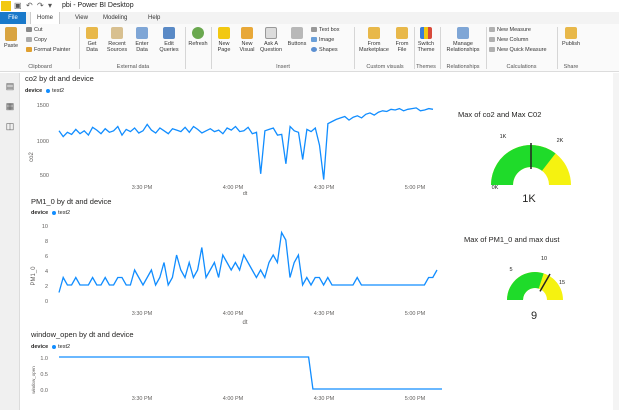 The image size is (619, 410). I want to click on cut-label: Cut, so click(38, 30).